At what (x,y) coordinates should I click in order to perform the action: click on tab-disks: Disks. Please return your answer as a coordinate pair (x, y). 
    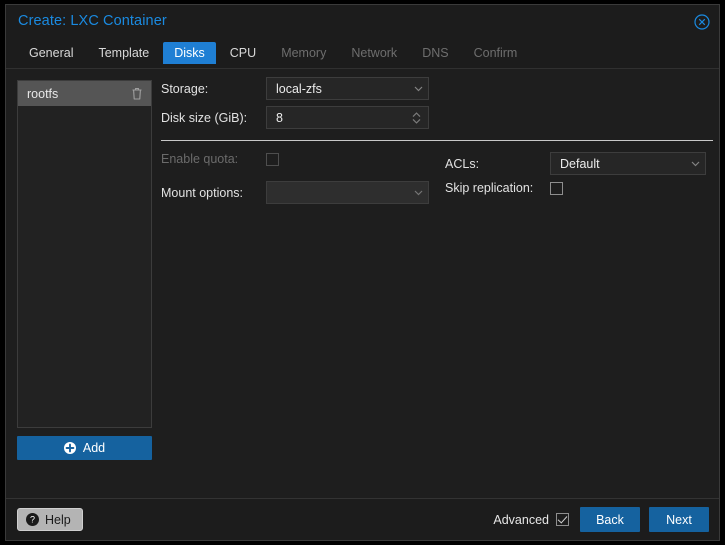
    Looking at the image, I should click on (189, 53).